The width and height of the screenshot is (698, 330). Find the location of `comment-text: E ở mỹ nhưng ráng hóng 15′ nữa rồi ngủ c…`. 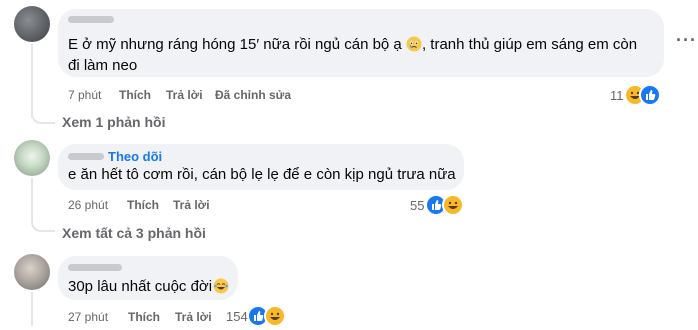

comment-text: E ở mỹ nhưng ráng hóng 15′ nữa rồi ngủ c… is located at coordinates (353, 44).